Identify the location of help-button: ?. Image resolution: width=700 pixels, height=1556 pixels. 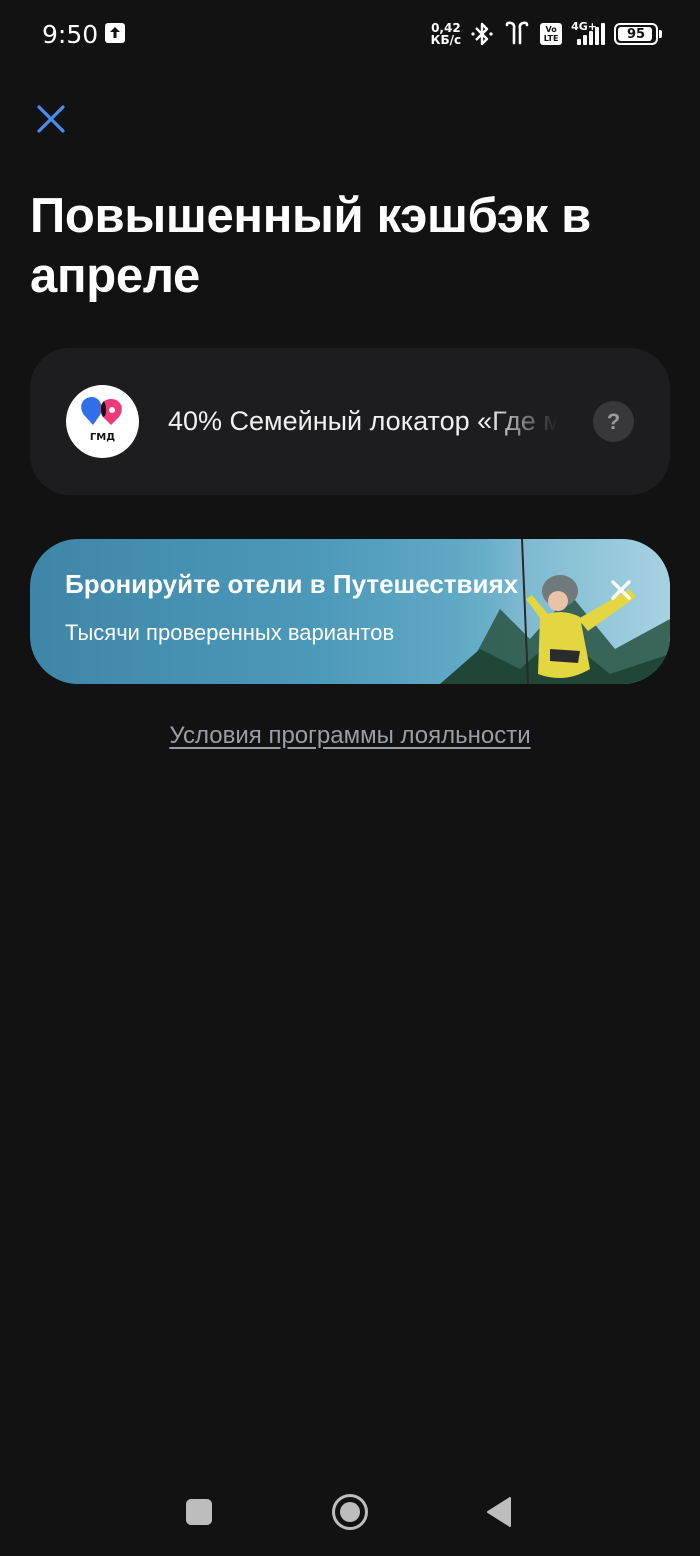
(613, 421).